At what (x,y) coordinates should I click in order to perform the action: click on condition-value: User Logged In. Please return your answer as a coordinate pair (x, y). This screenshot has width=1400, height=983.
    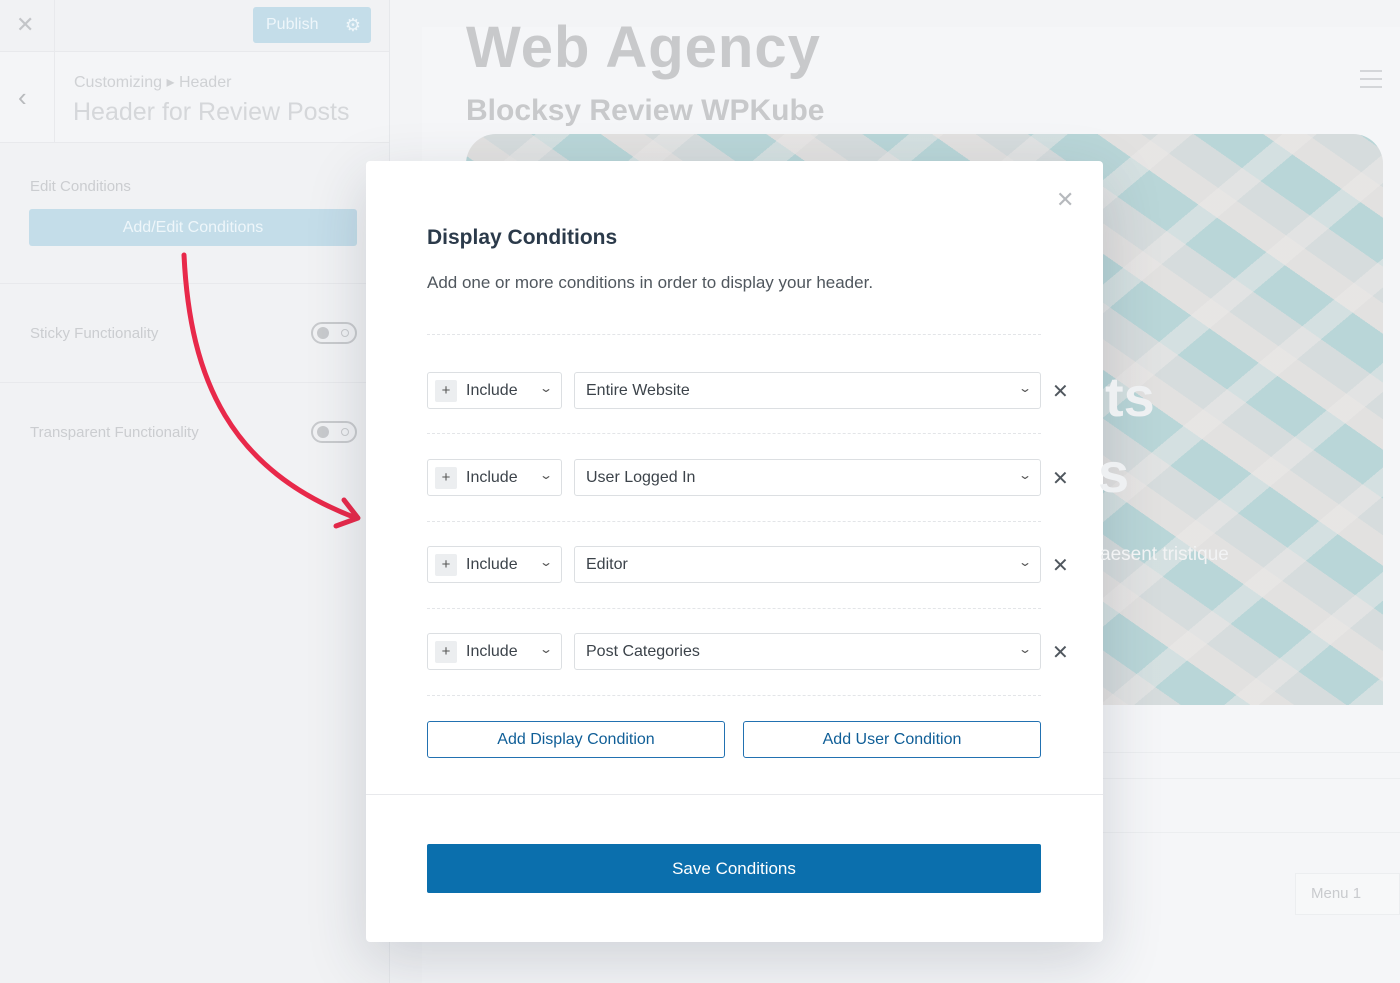
    Looking at the image, I should click on (641, 477).